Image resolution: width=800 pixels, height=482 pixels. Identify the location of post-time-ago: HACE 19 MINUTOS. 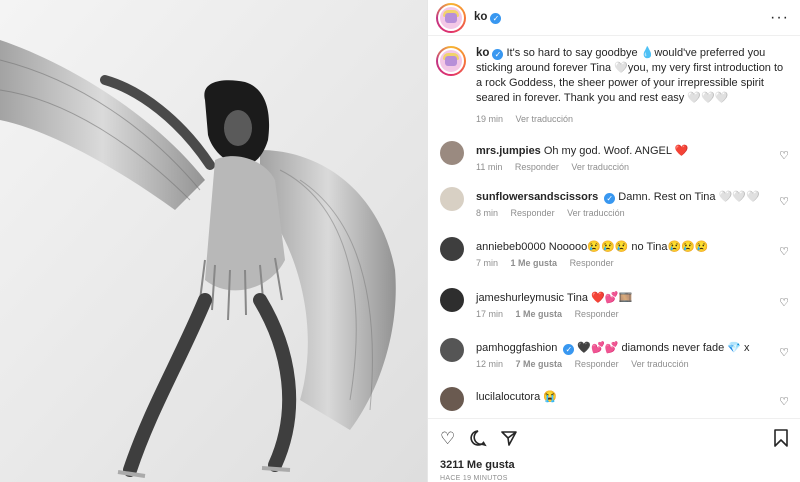
(474, 478).